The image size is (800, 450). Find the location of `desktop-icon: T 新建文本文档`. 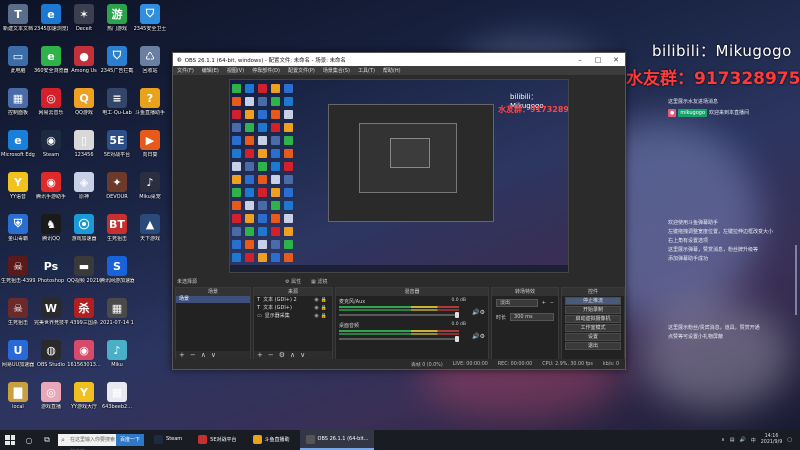

desktop-icon: T 新建文本文档 is located at coordinates (18, 23).